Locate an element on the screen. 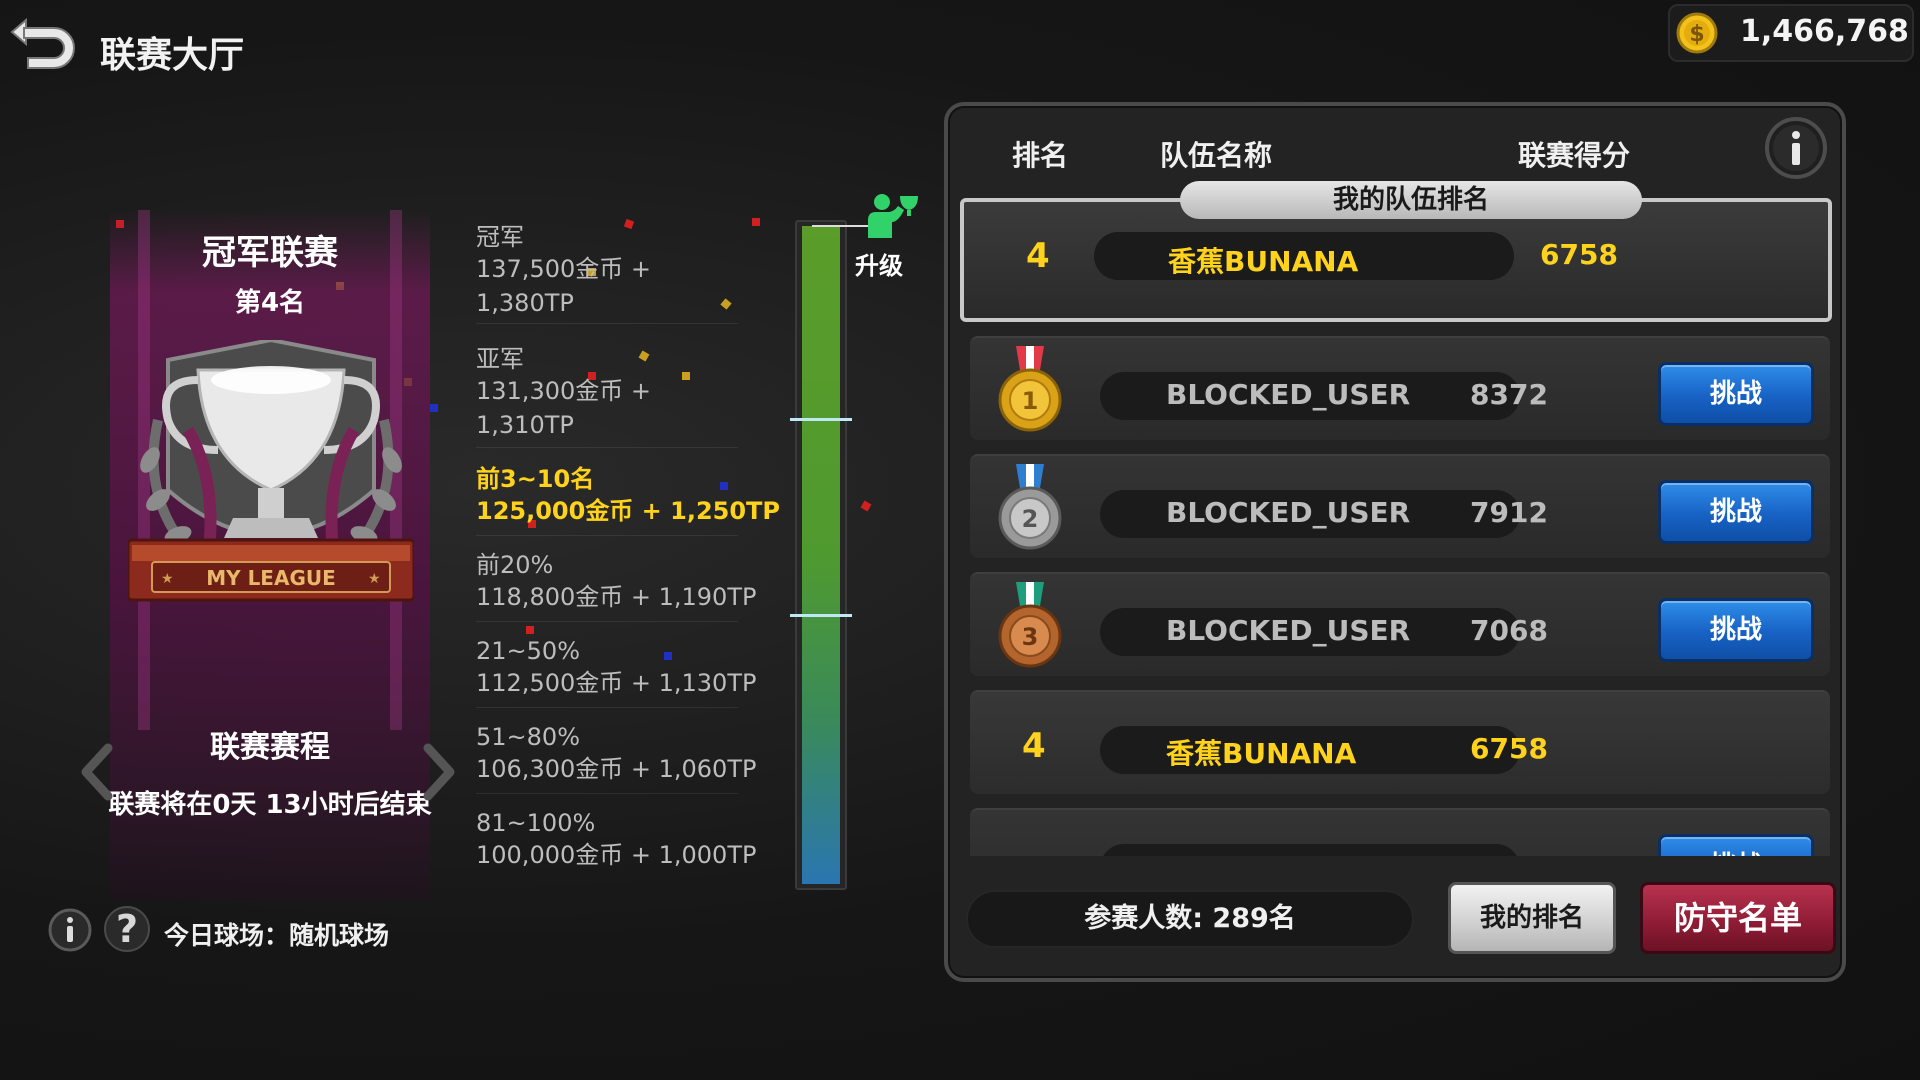 This screenshot has height=1080, width=1920. reward-item: 81~100% 100,000金币 + 1,000TP is located at coordinates (616, 837).